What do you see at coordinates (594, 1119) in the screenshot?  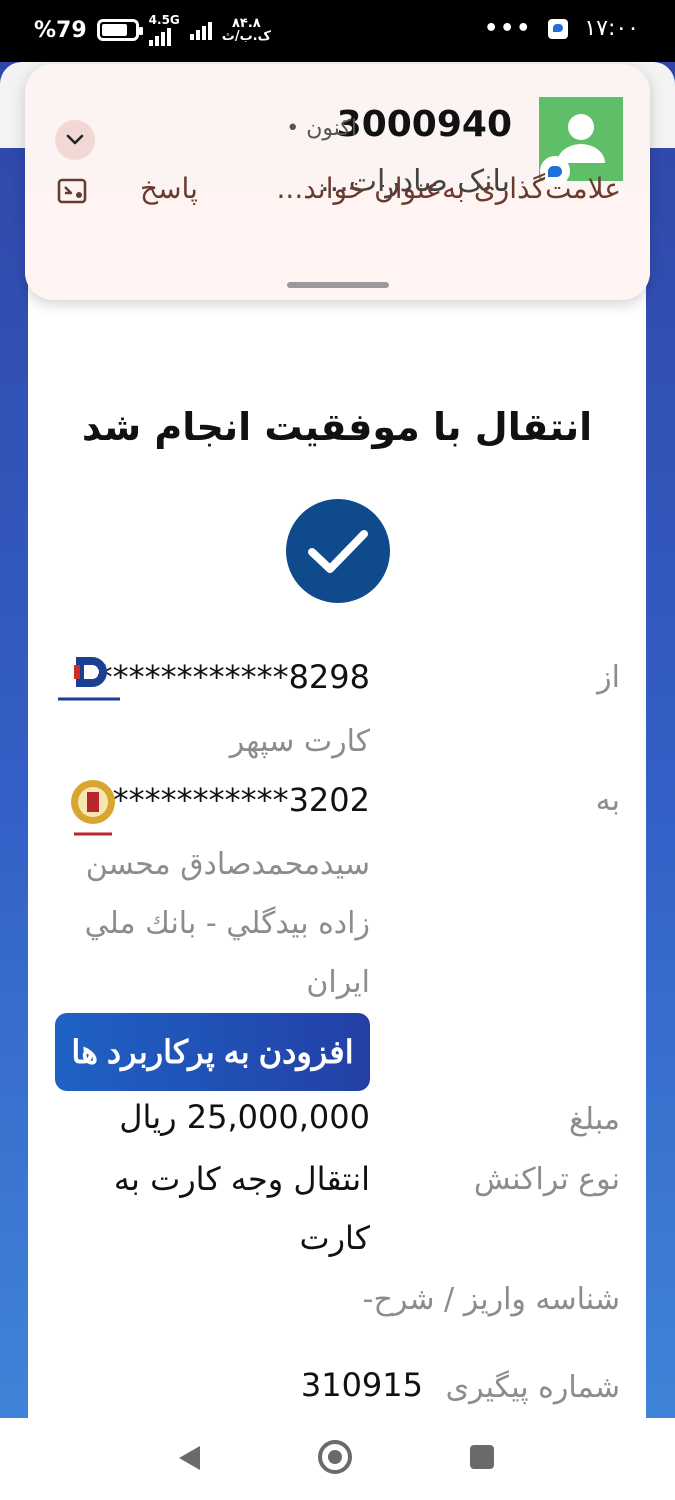 I see `amount-label: مبلغ` at bounding box center [594, 1119].